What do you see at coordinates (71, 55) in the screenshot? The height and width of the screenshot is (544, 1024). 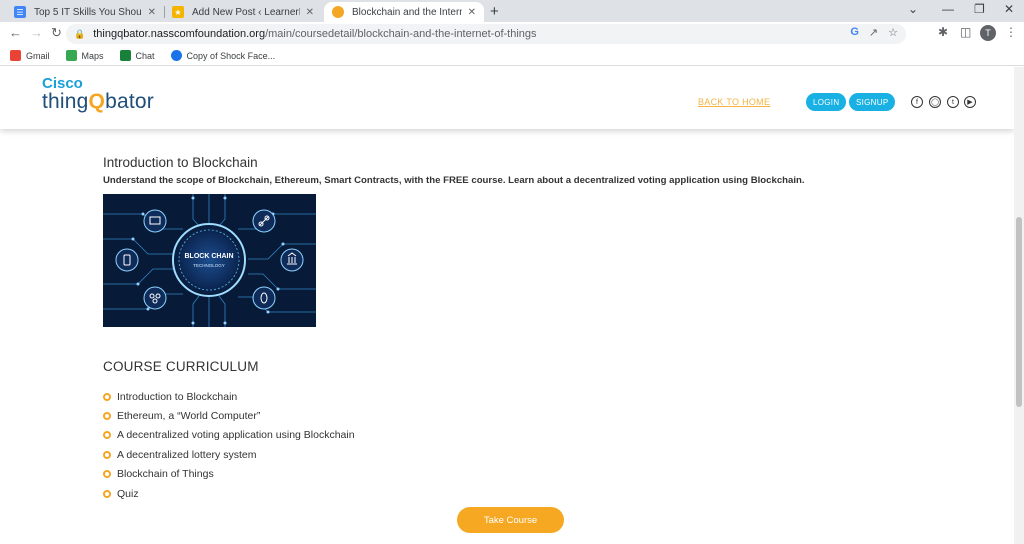 I see `maps-icon` at bounding box center [71, 55].